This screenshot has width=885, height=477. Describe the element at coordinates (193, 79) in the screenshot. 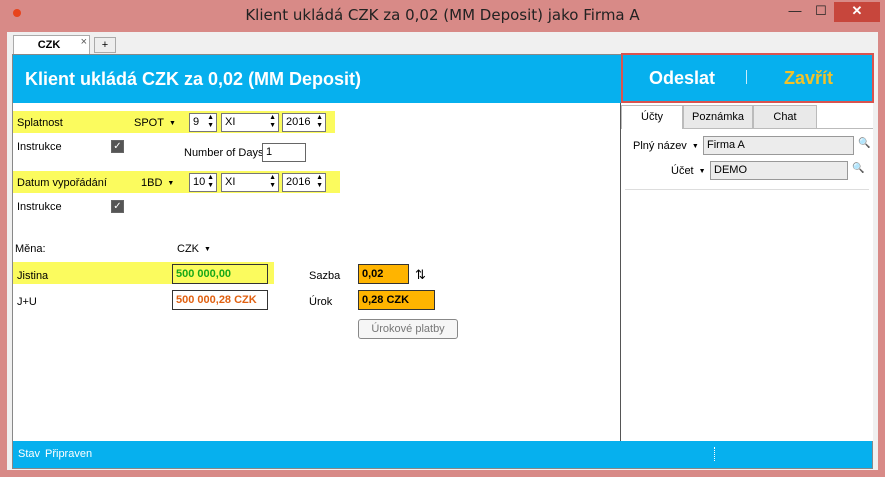

I see `deal-title: Klient ukládá CZK za 0,02 (MM Deposit)` at that location.